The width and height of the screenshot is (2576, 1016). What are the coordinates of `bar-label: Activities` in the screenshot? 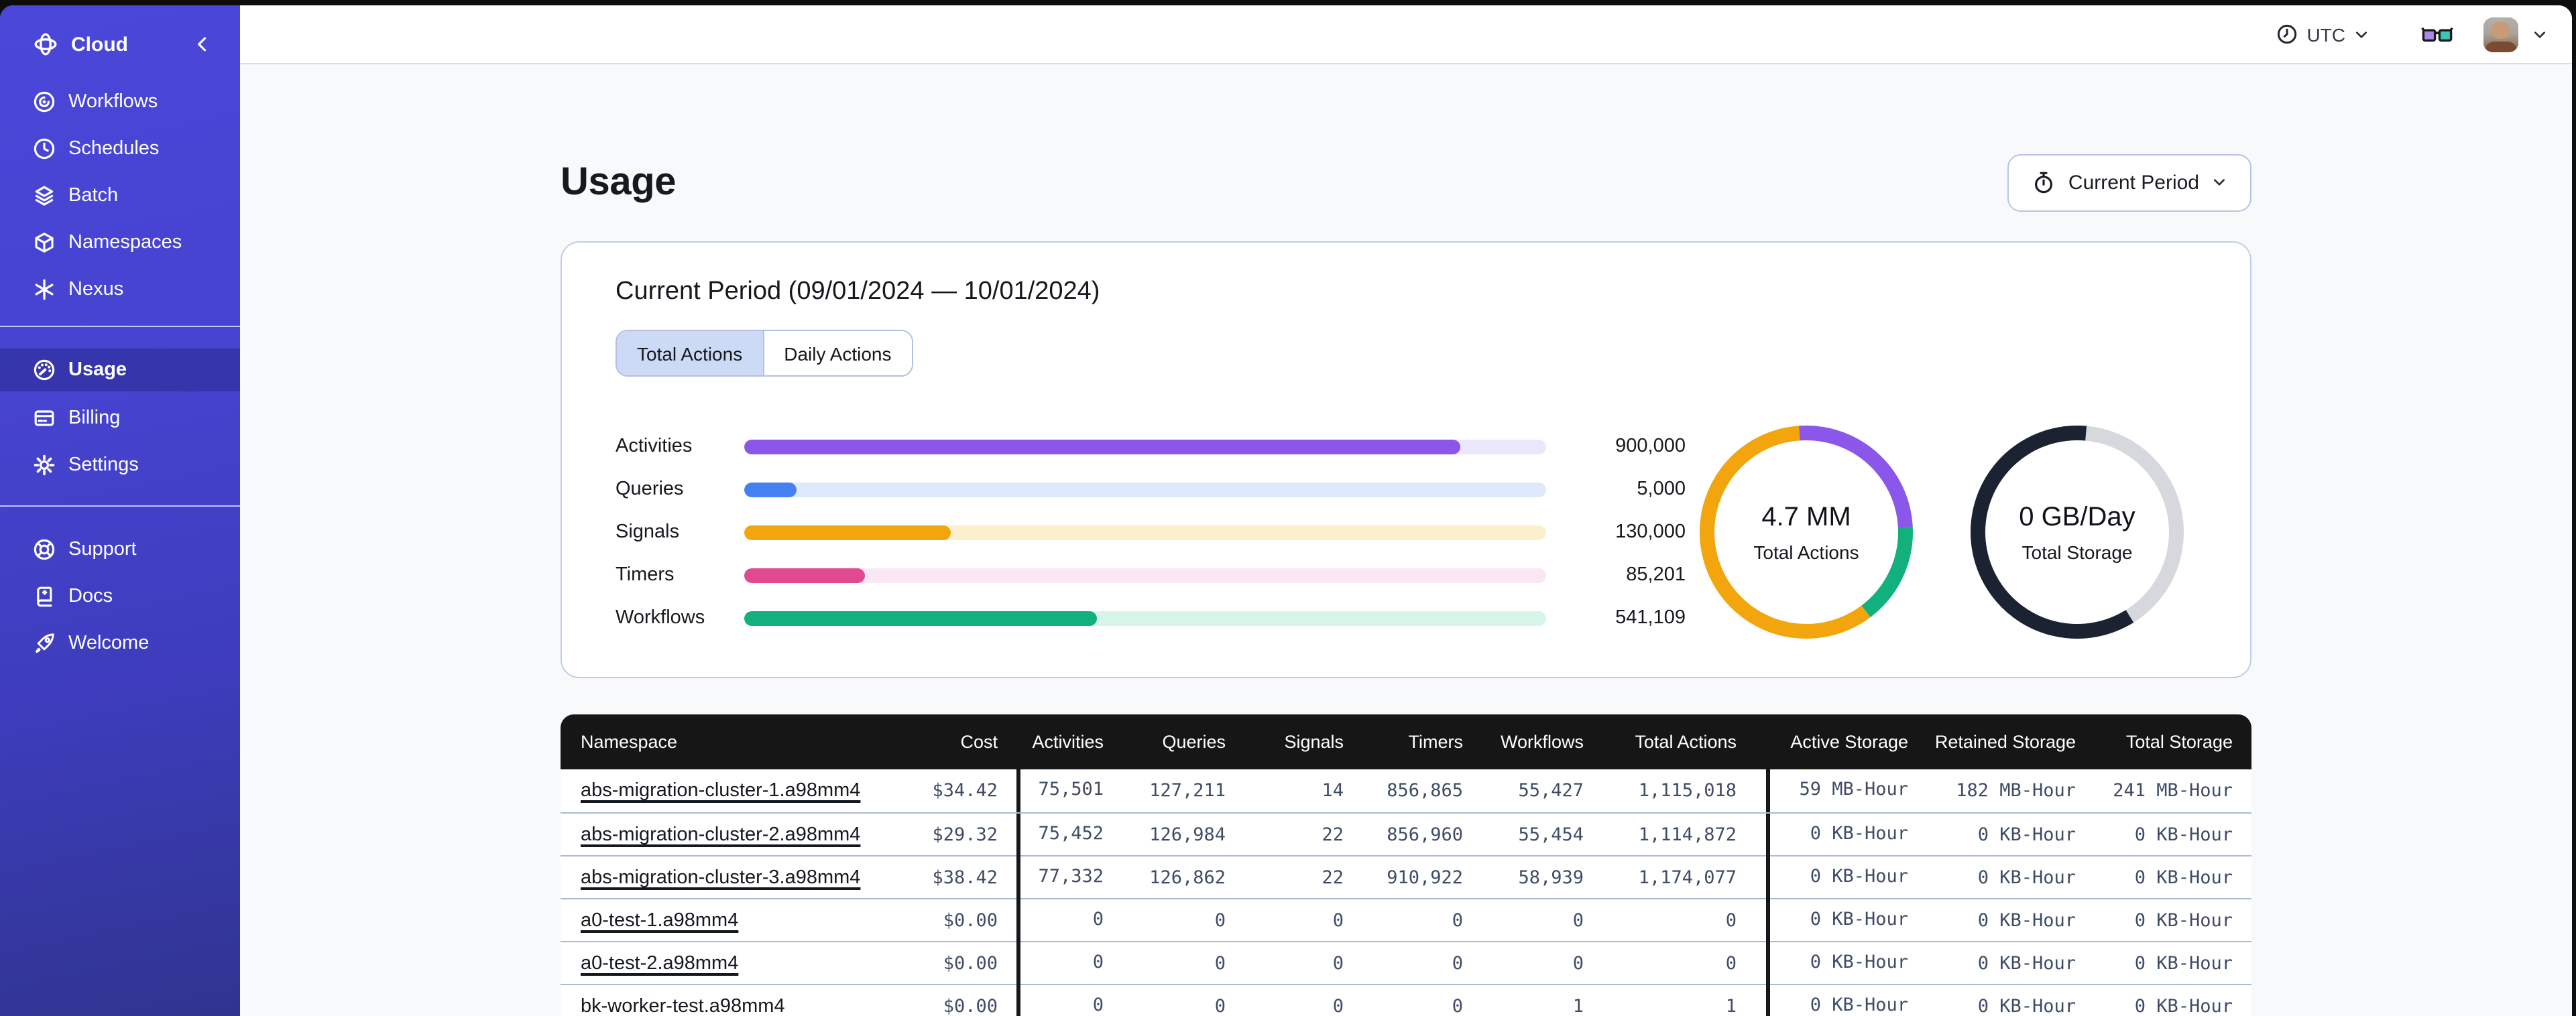 It's located at (654, 446).